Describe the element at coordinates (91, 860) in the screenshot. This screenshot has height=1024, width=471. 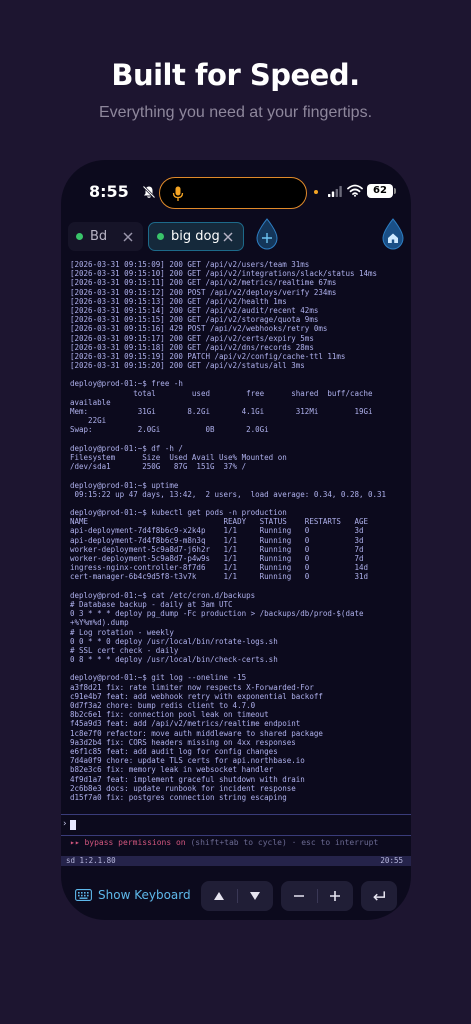
I see `tmux-session-name: sd 1:2.1.80` at that location.